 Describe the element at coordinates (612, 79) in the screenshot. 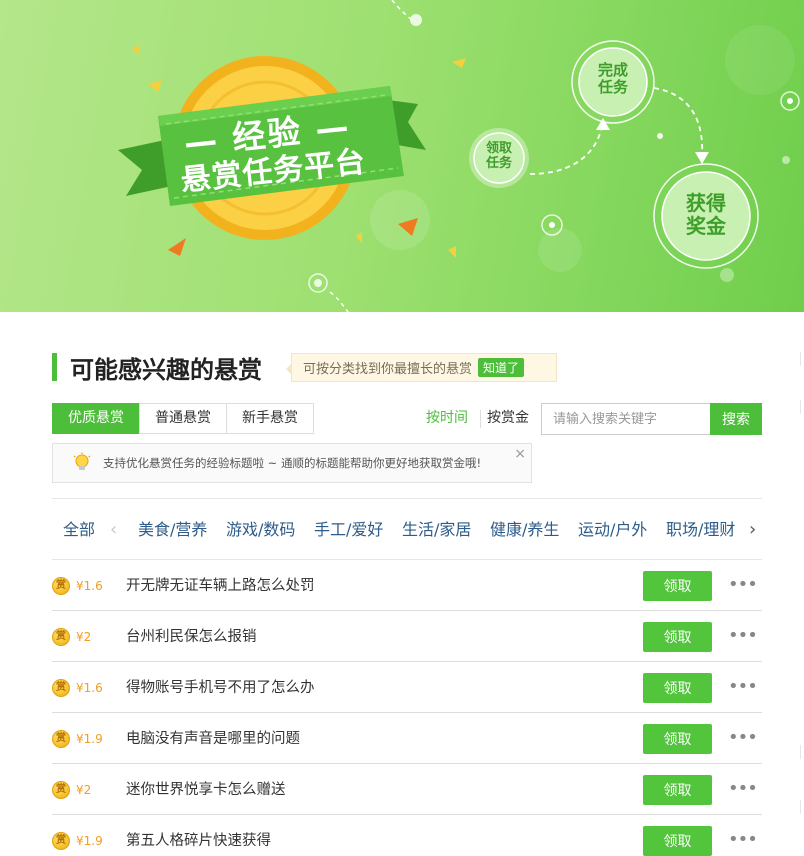

I see `step-complete-task: 完成 任务` at that location.